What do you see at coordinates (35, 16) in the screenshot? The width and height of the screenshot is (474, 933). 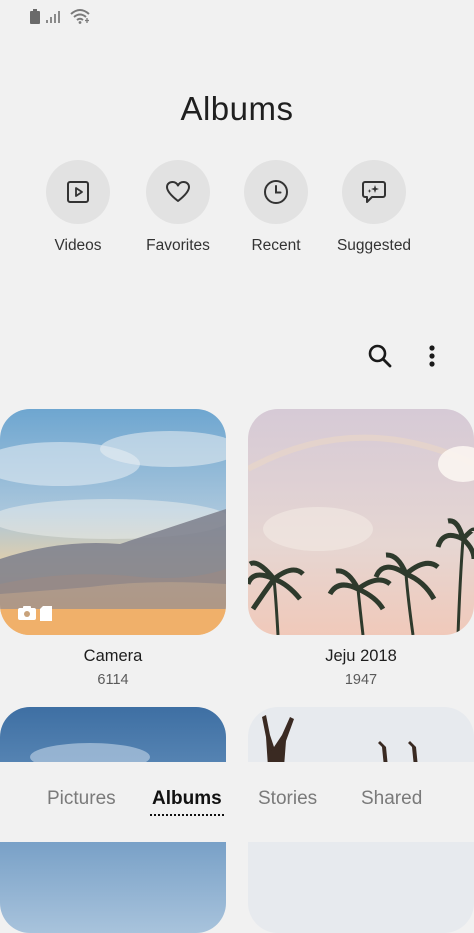 I see `battery-icon` at bounding box center [35, 16].